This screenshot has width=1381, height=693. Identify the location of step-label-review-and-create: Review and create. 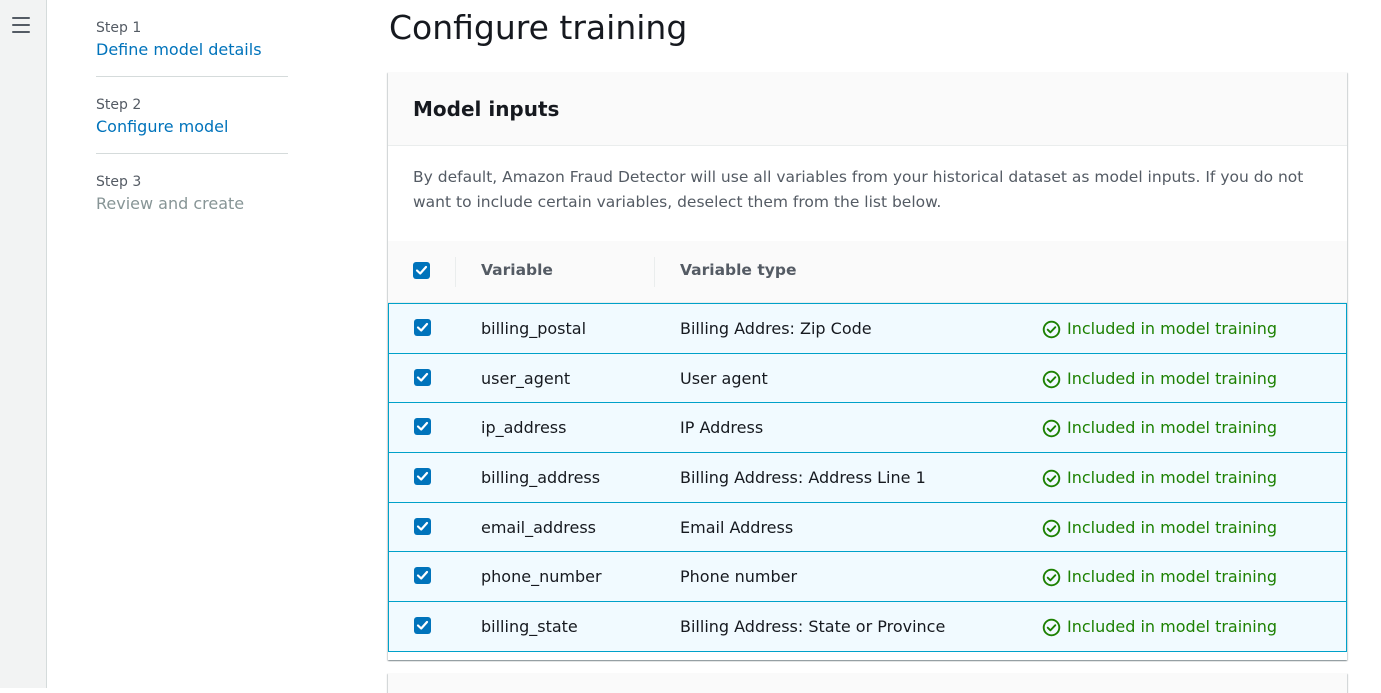
(170, 203).